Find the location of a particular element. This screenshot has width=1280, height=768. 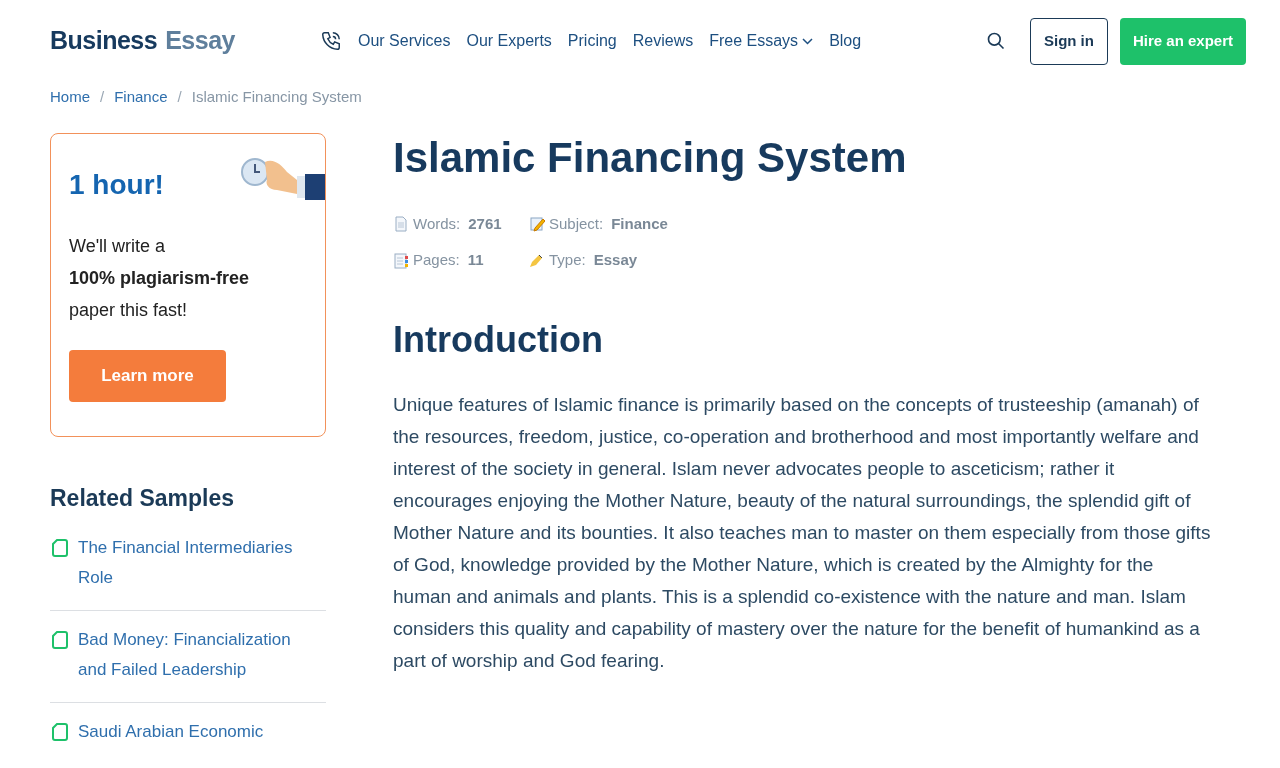

meta-value: 11 is located at coordinates (475, 260).